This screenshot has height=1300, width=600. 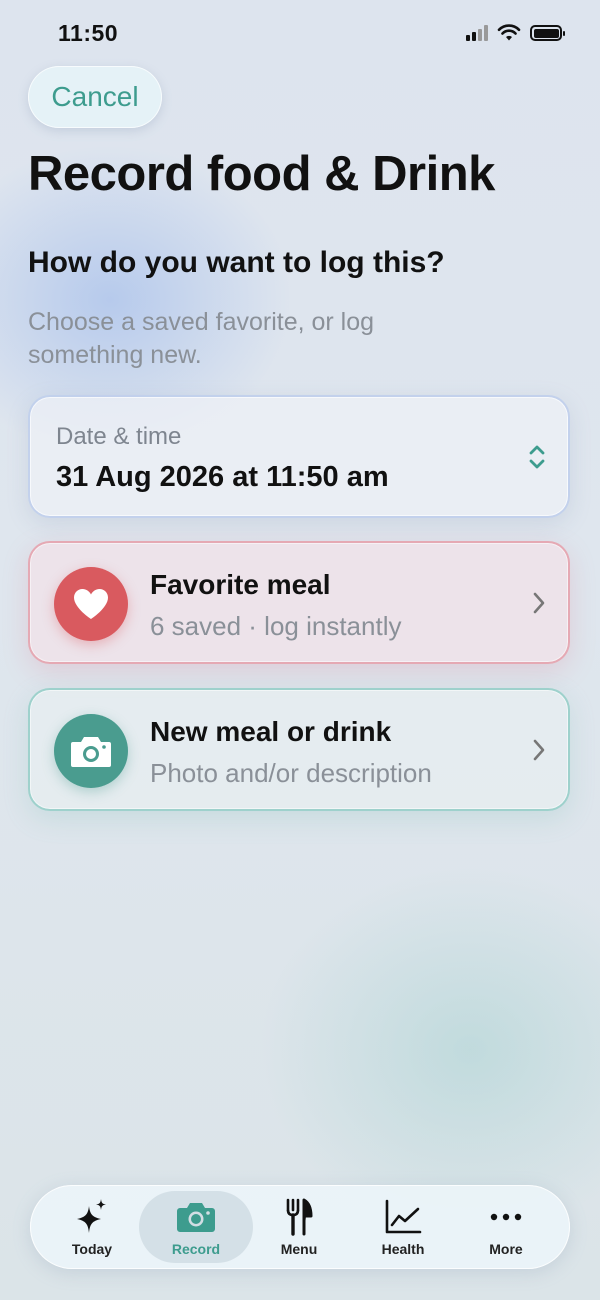 I want to click on ellipsis-icon, so click(x=506, y=1217).